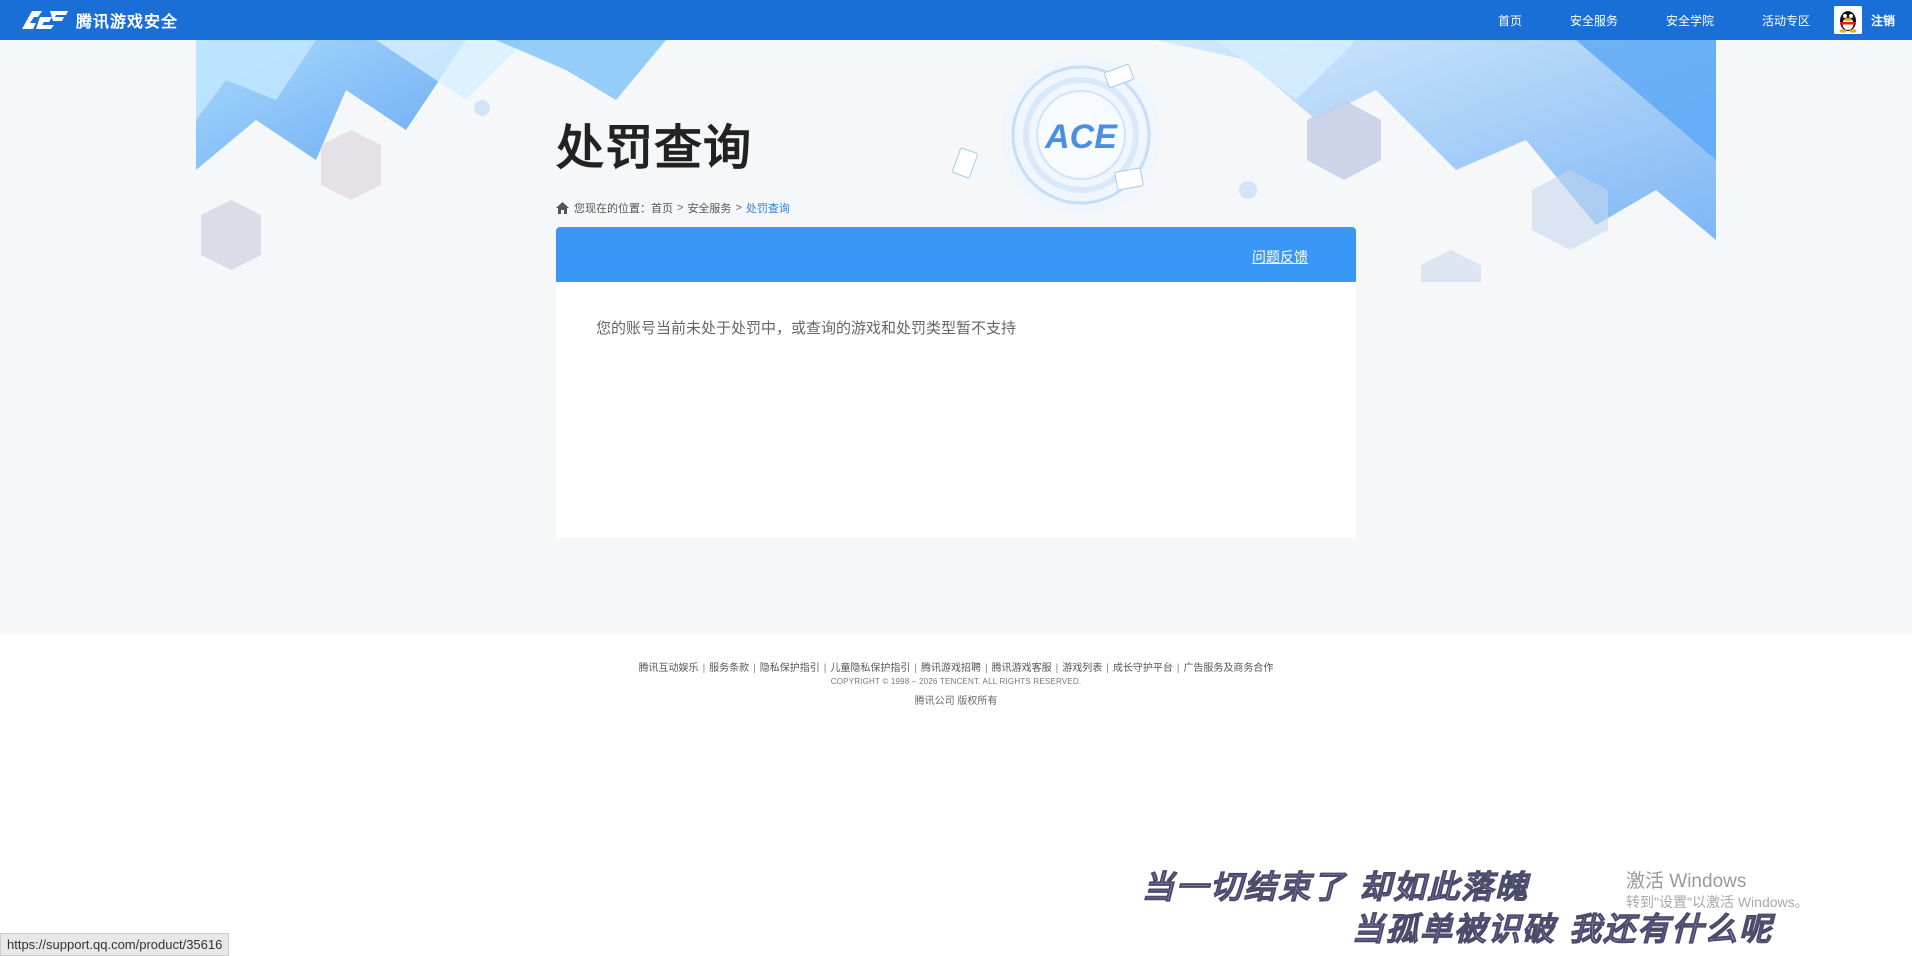  I want to click on panel-header: 问题反馈, so click(956, 254).